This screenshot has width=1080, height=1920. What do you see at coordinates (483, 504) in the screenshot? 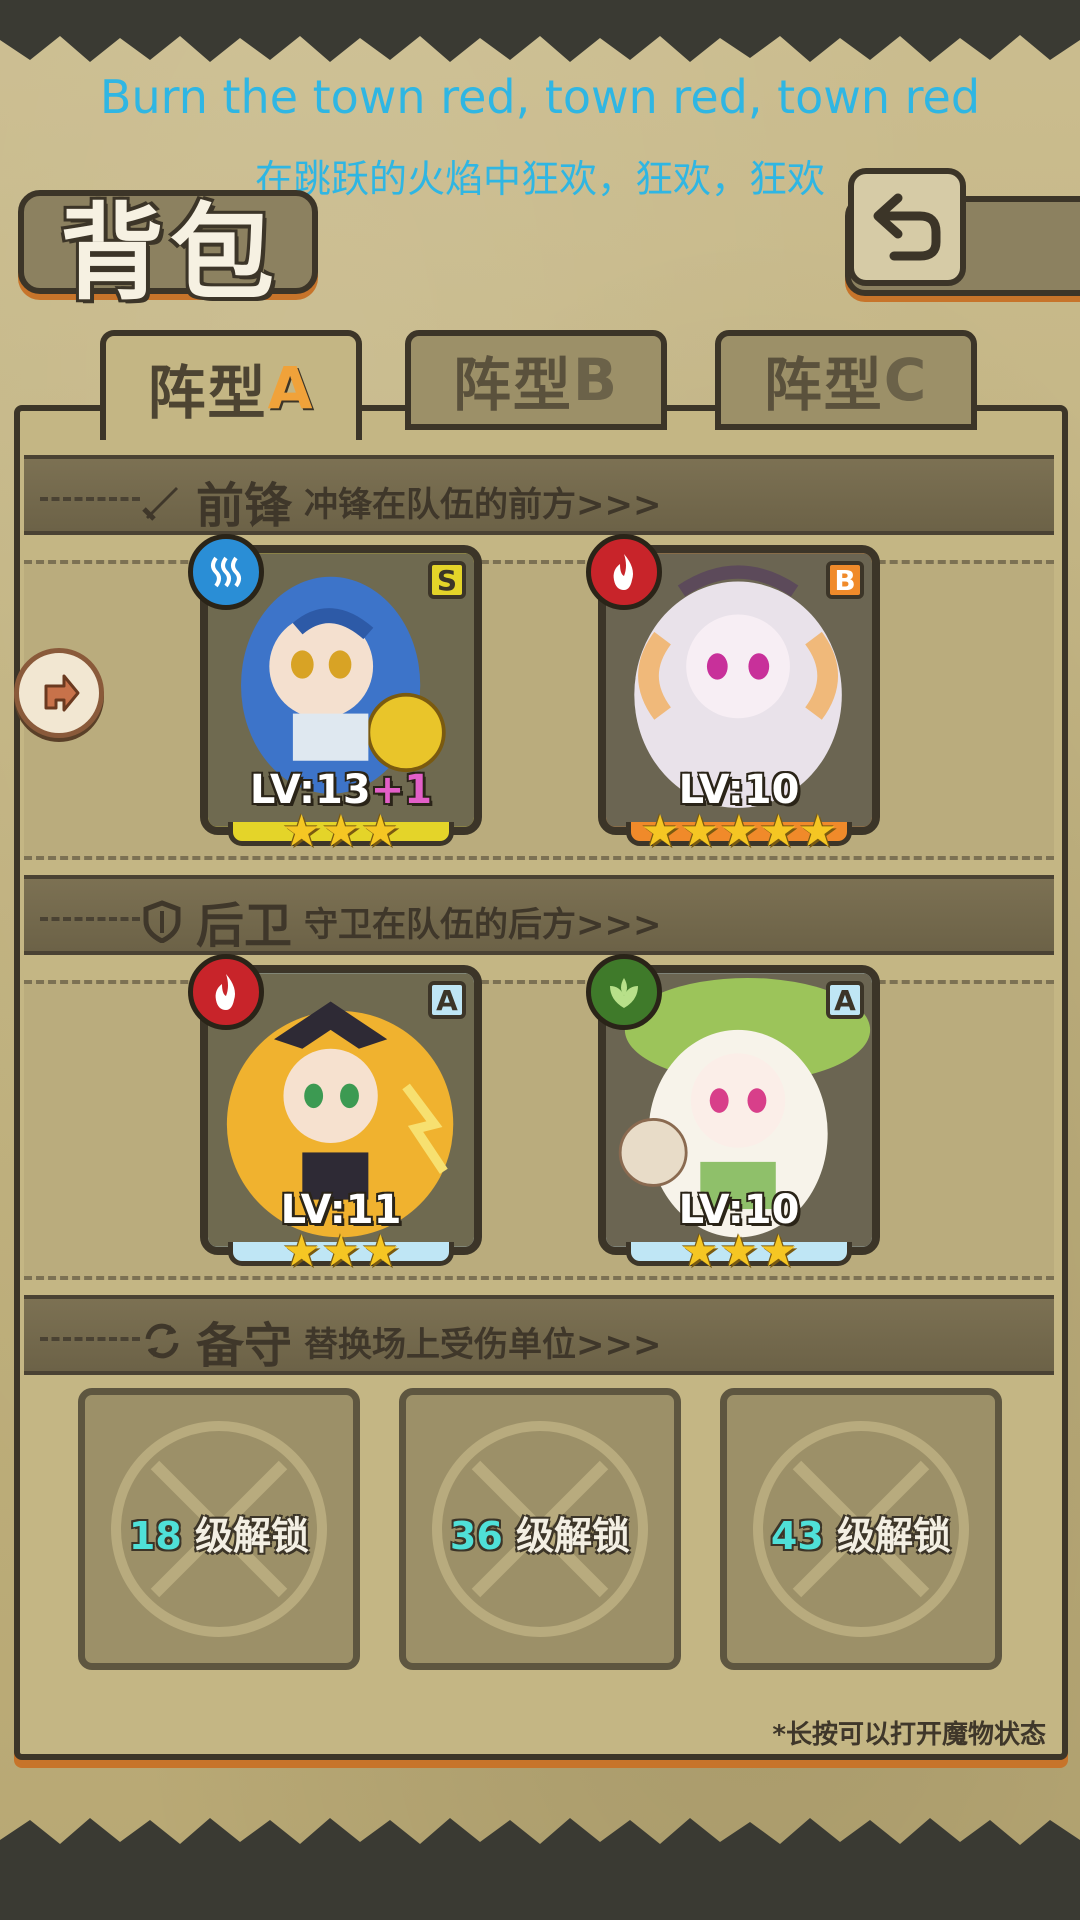
I see `section-front-subtitle: 冲锋在队伍的前方>>>` at bounding box center [483, 504].